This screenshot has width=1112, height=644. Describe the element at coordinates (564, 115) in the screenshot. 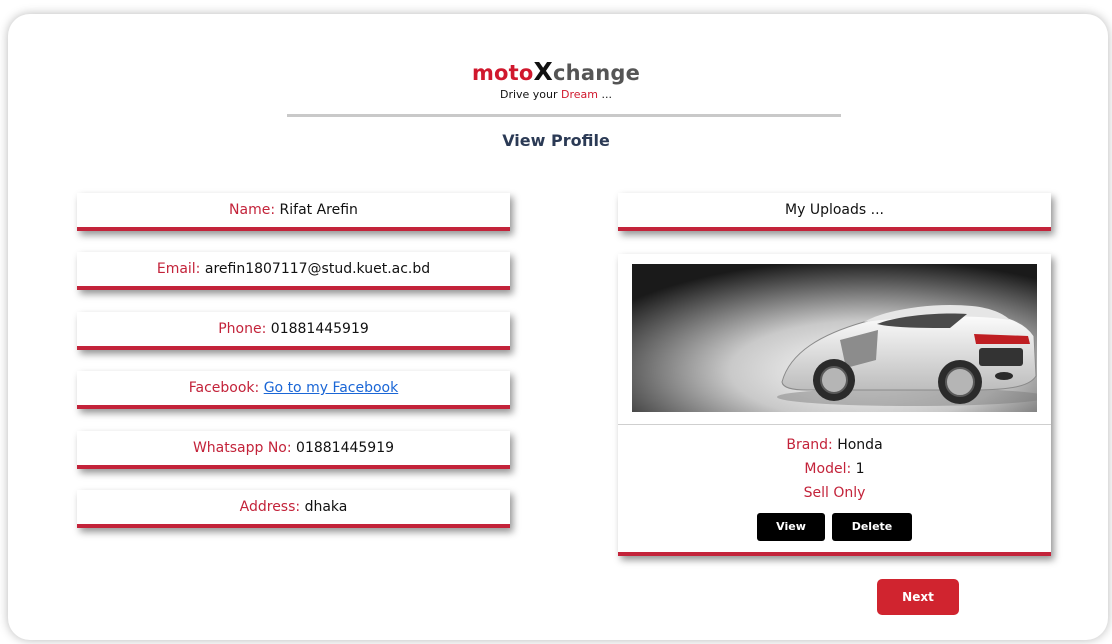

I see `header-divider` at that location.